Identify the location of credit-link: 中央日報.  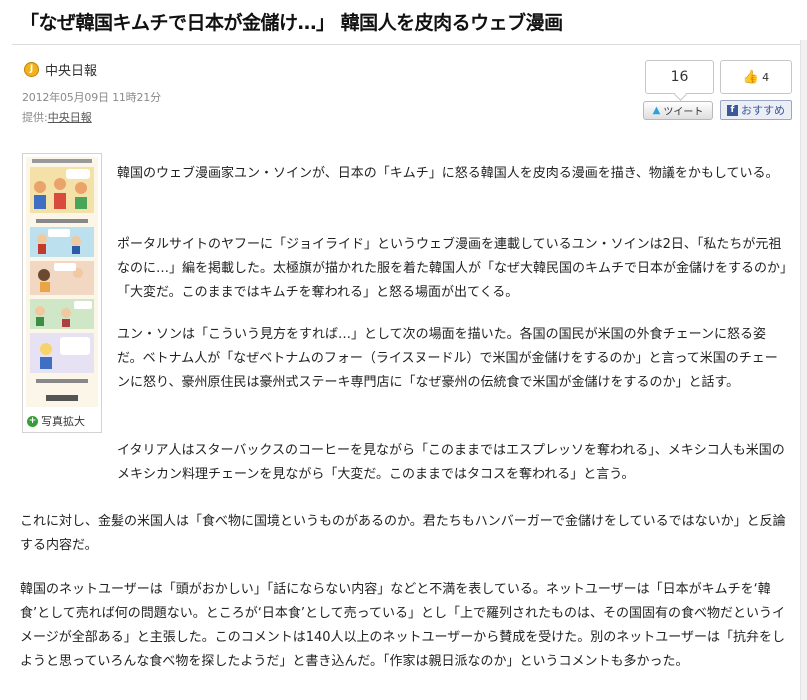
(70, 117).